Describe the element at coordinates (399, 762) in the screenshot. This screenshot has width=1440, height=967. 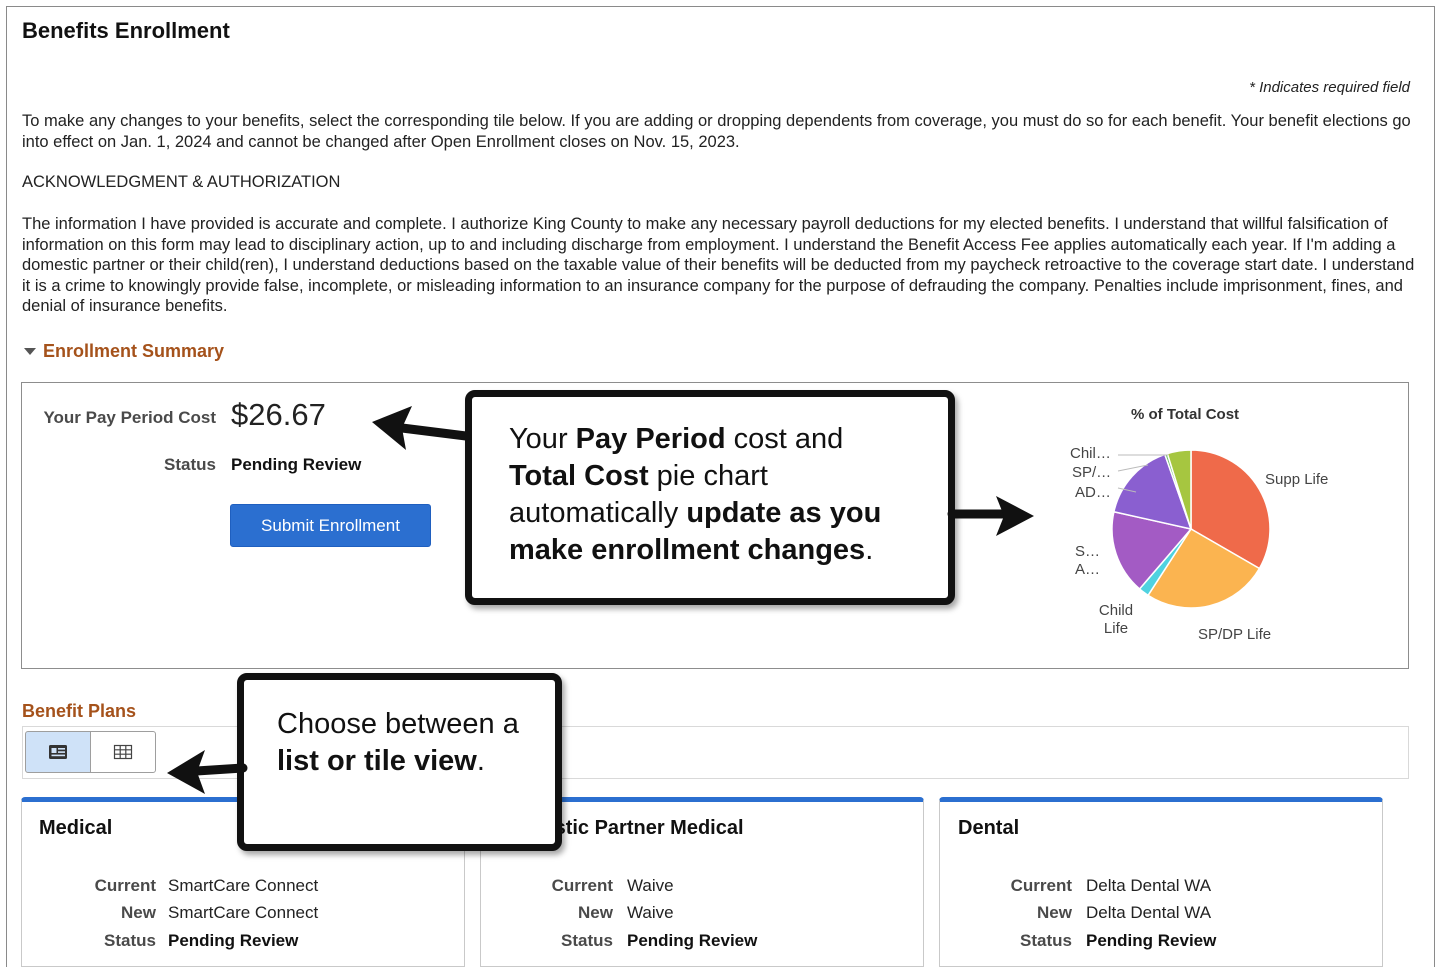
I see `view-toggle-callout: Choose between a list or tile view.` at that location.